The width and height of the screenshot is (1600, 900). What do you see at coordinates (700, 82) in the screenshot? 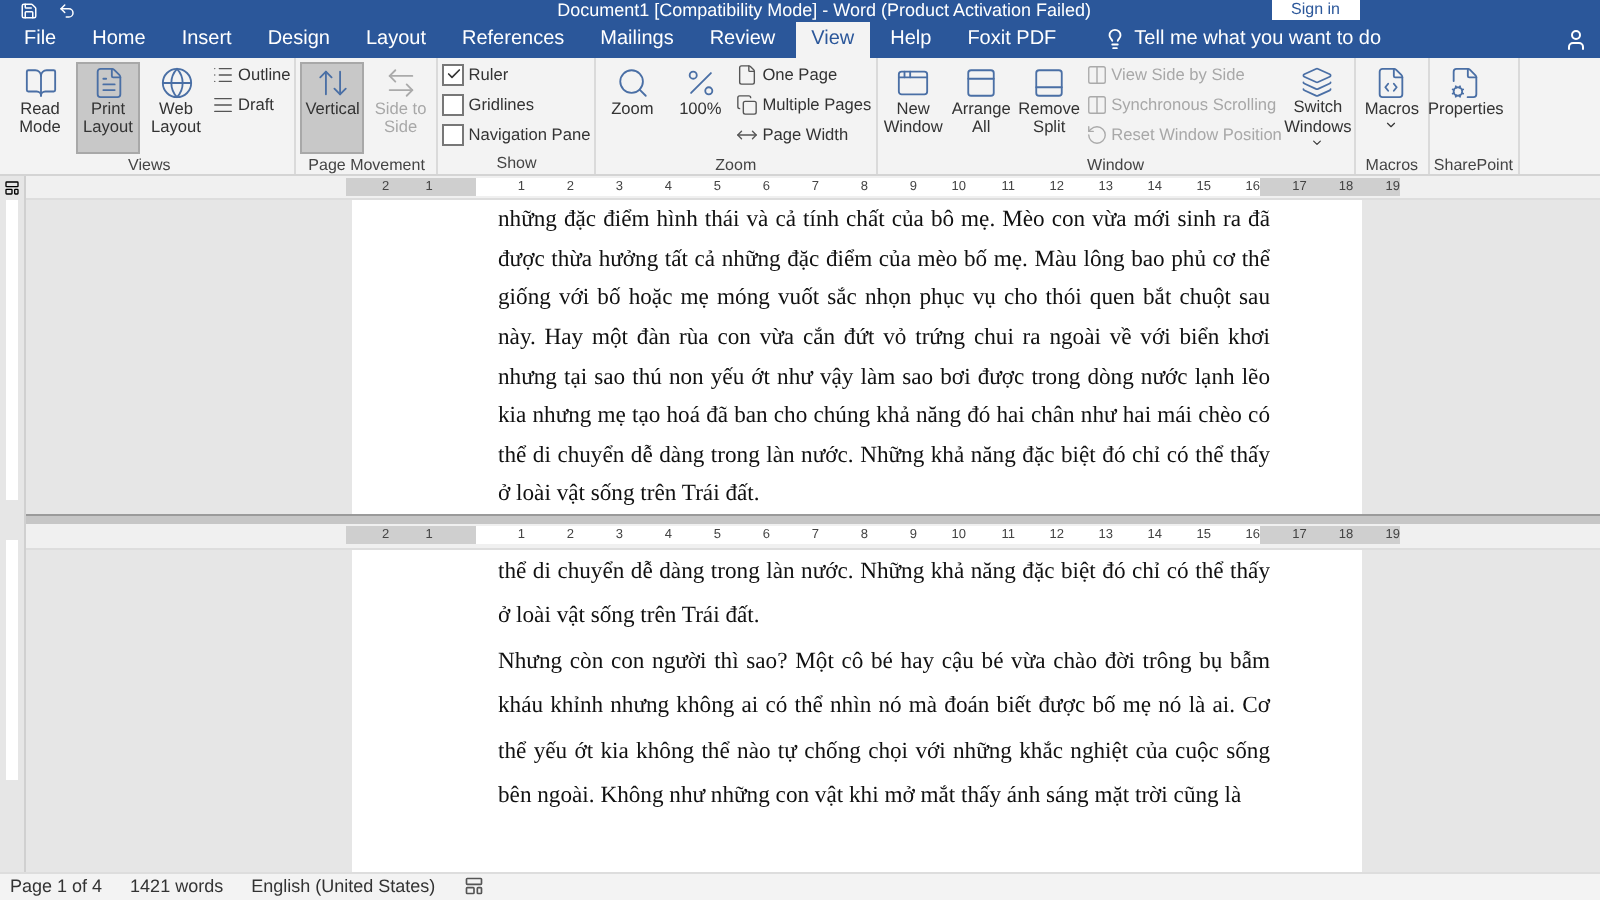
I see `hundred-percent-icon` at bounding box center [700, 82].